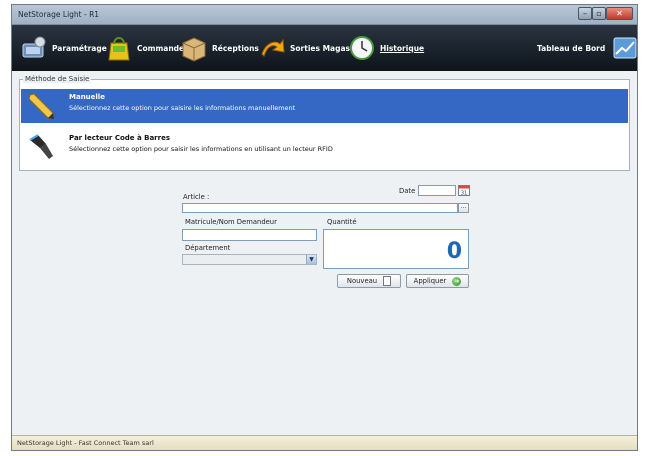 This screenshot has width=646, height=456. I want to click on svg-text: 31, so click(464, 194).